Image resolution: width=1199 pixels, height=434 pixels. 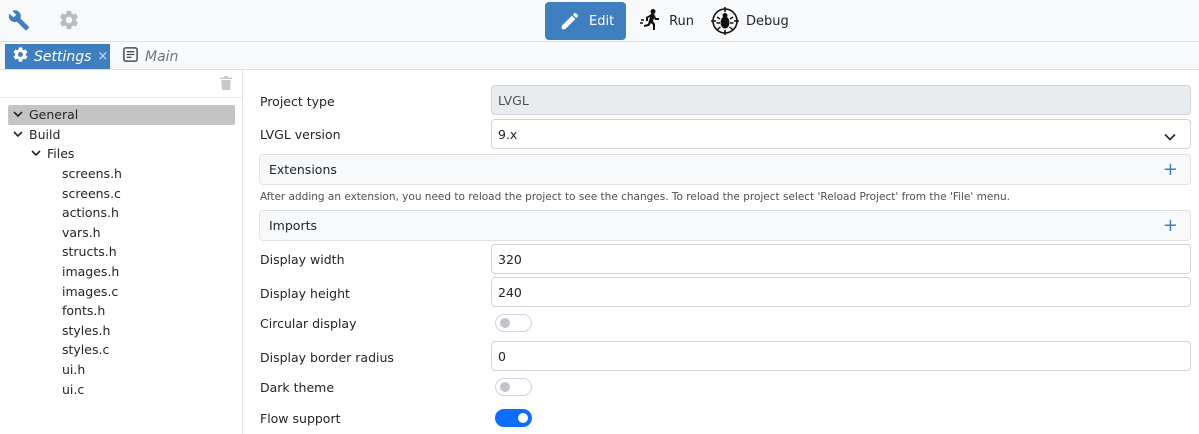 I want to click on circular-display-label: Circular display, so click(x=308, y=323).